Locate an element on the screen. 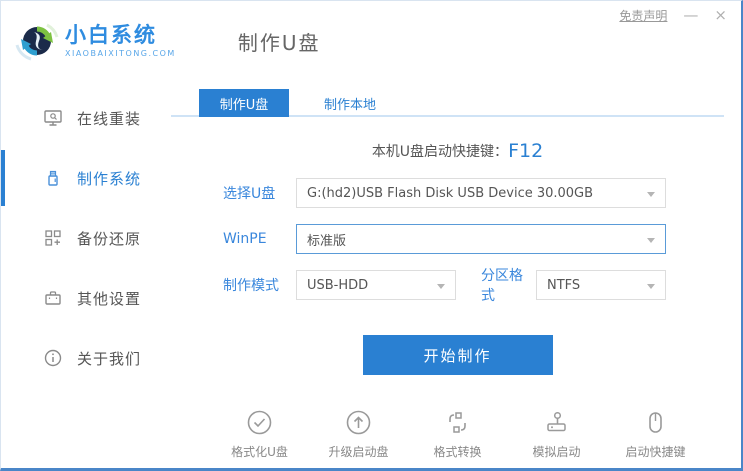 Image resolution: width=743 pixels, height=471 pixels. info-icon is located at coordinates (53, 358).